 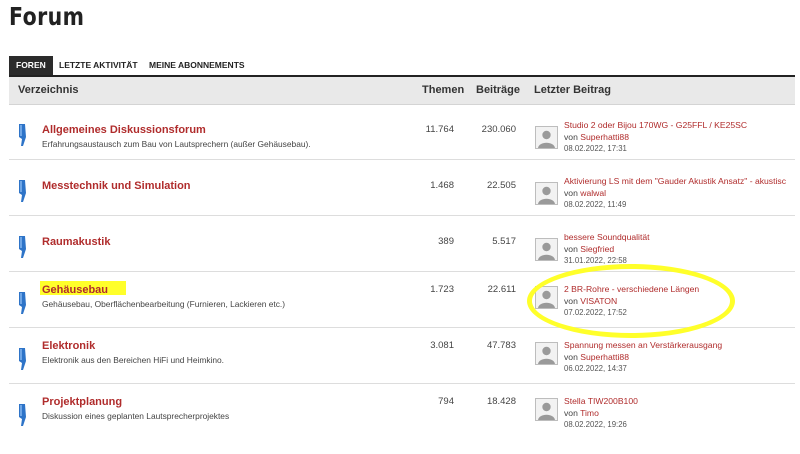 I want to click on forum-topics-count: 1.723, so click(x=442, y=289).